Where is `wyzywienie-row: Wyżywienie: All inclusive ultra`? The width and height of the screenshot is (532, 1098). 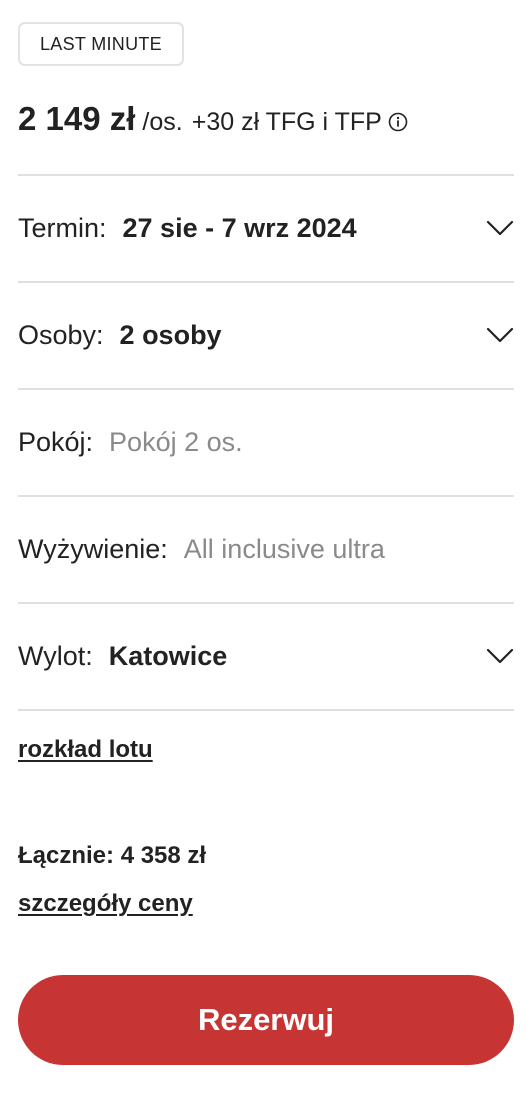
wyzywienie-row: Wyżywienie: All inclusive ultra is located at coordinates (266, 549).